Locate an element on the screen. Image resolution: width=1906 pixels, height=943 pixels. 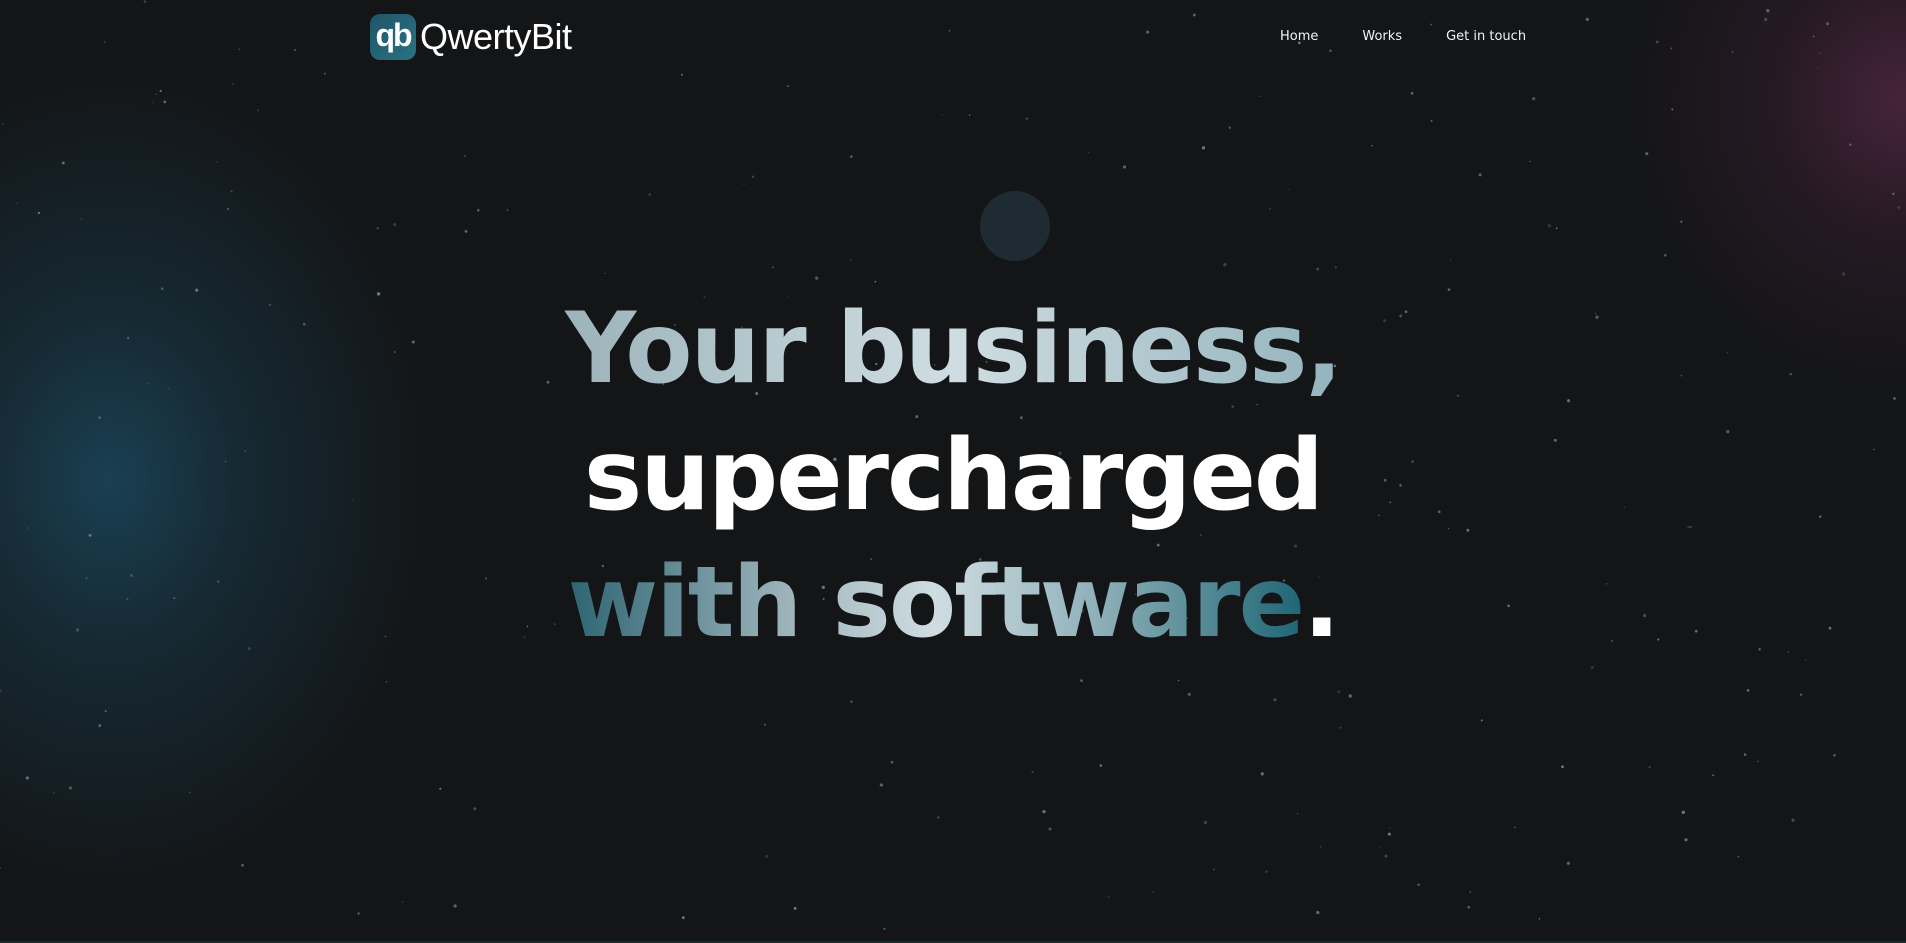
headline-line-1: Your business, is located at coordinates (953, 349).